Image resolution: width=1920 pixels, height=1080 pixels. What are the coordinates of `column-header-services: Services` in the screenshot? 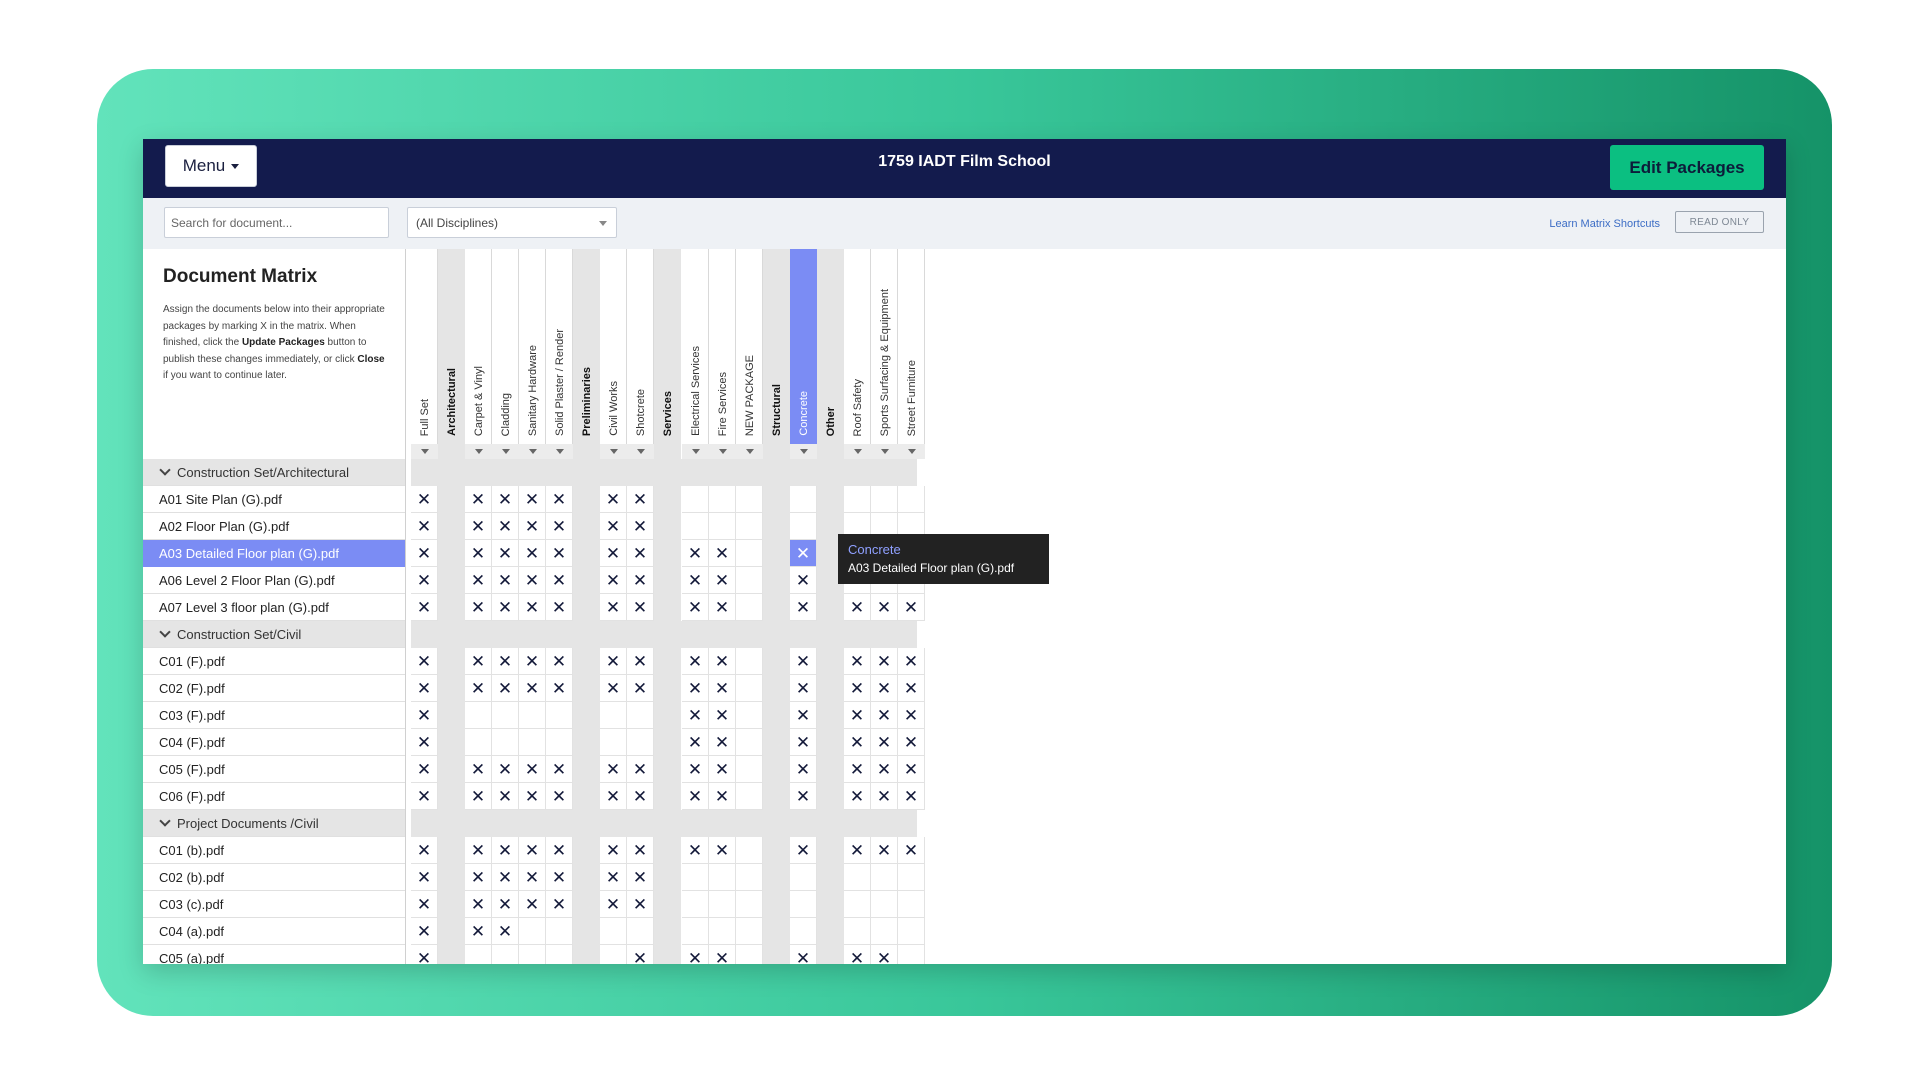 It's located at (667, 346).